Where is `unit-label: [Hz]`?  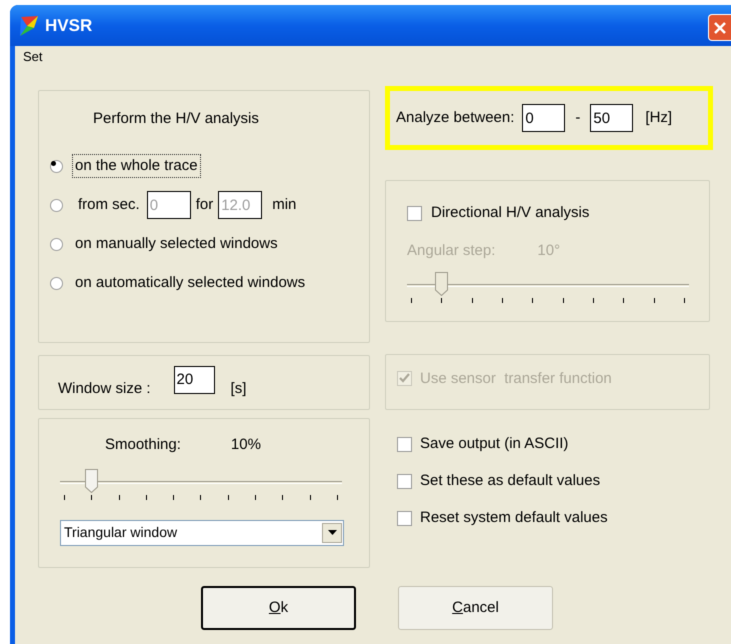 unit-label: [Hz] is located at coordinates (658, 118).